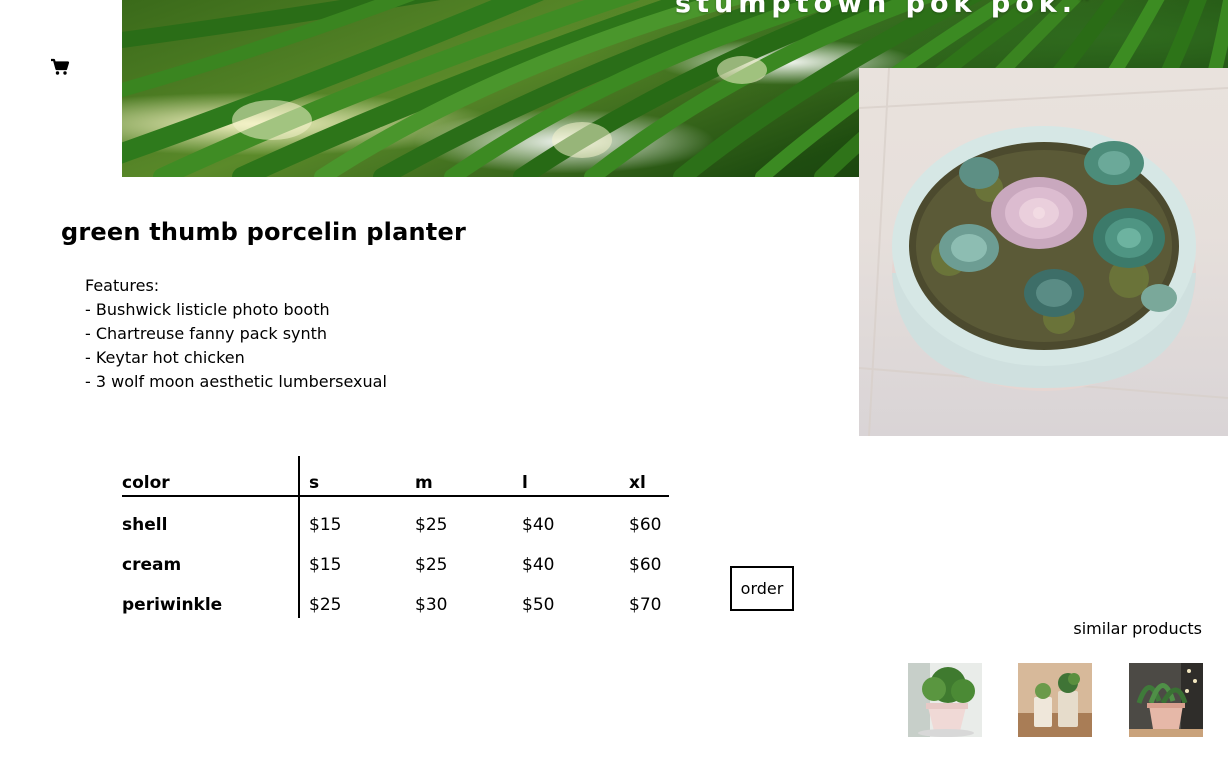 Image resolution: width=1228 pixels, height=774 pixels. Describe the element at coordinates (886, 9) in the screenshot. I see `hero-quote: stumptown pok pok."` at that location.